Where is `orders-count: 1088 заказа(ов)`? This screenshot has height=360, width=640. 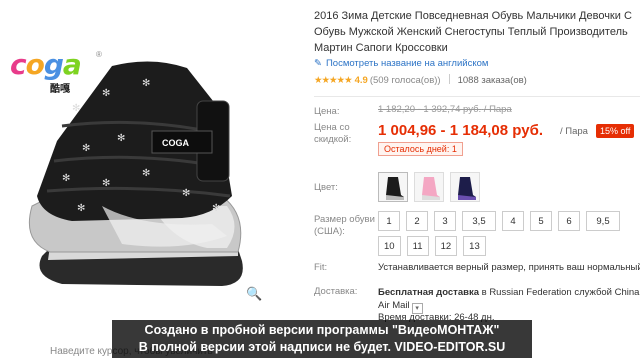 orders-count: 1088 заказа(ов) is located at coordinates (492, 80).